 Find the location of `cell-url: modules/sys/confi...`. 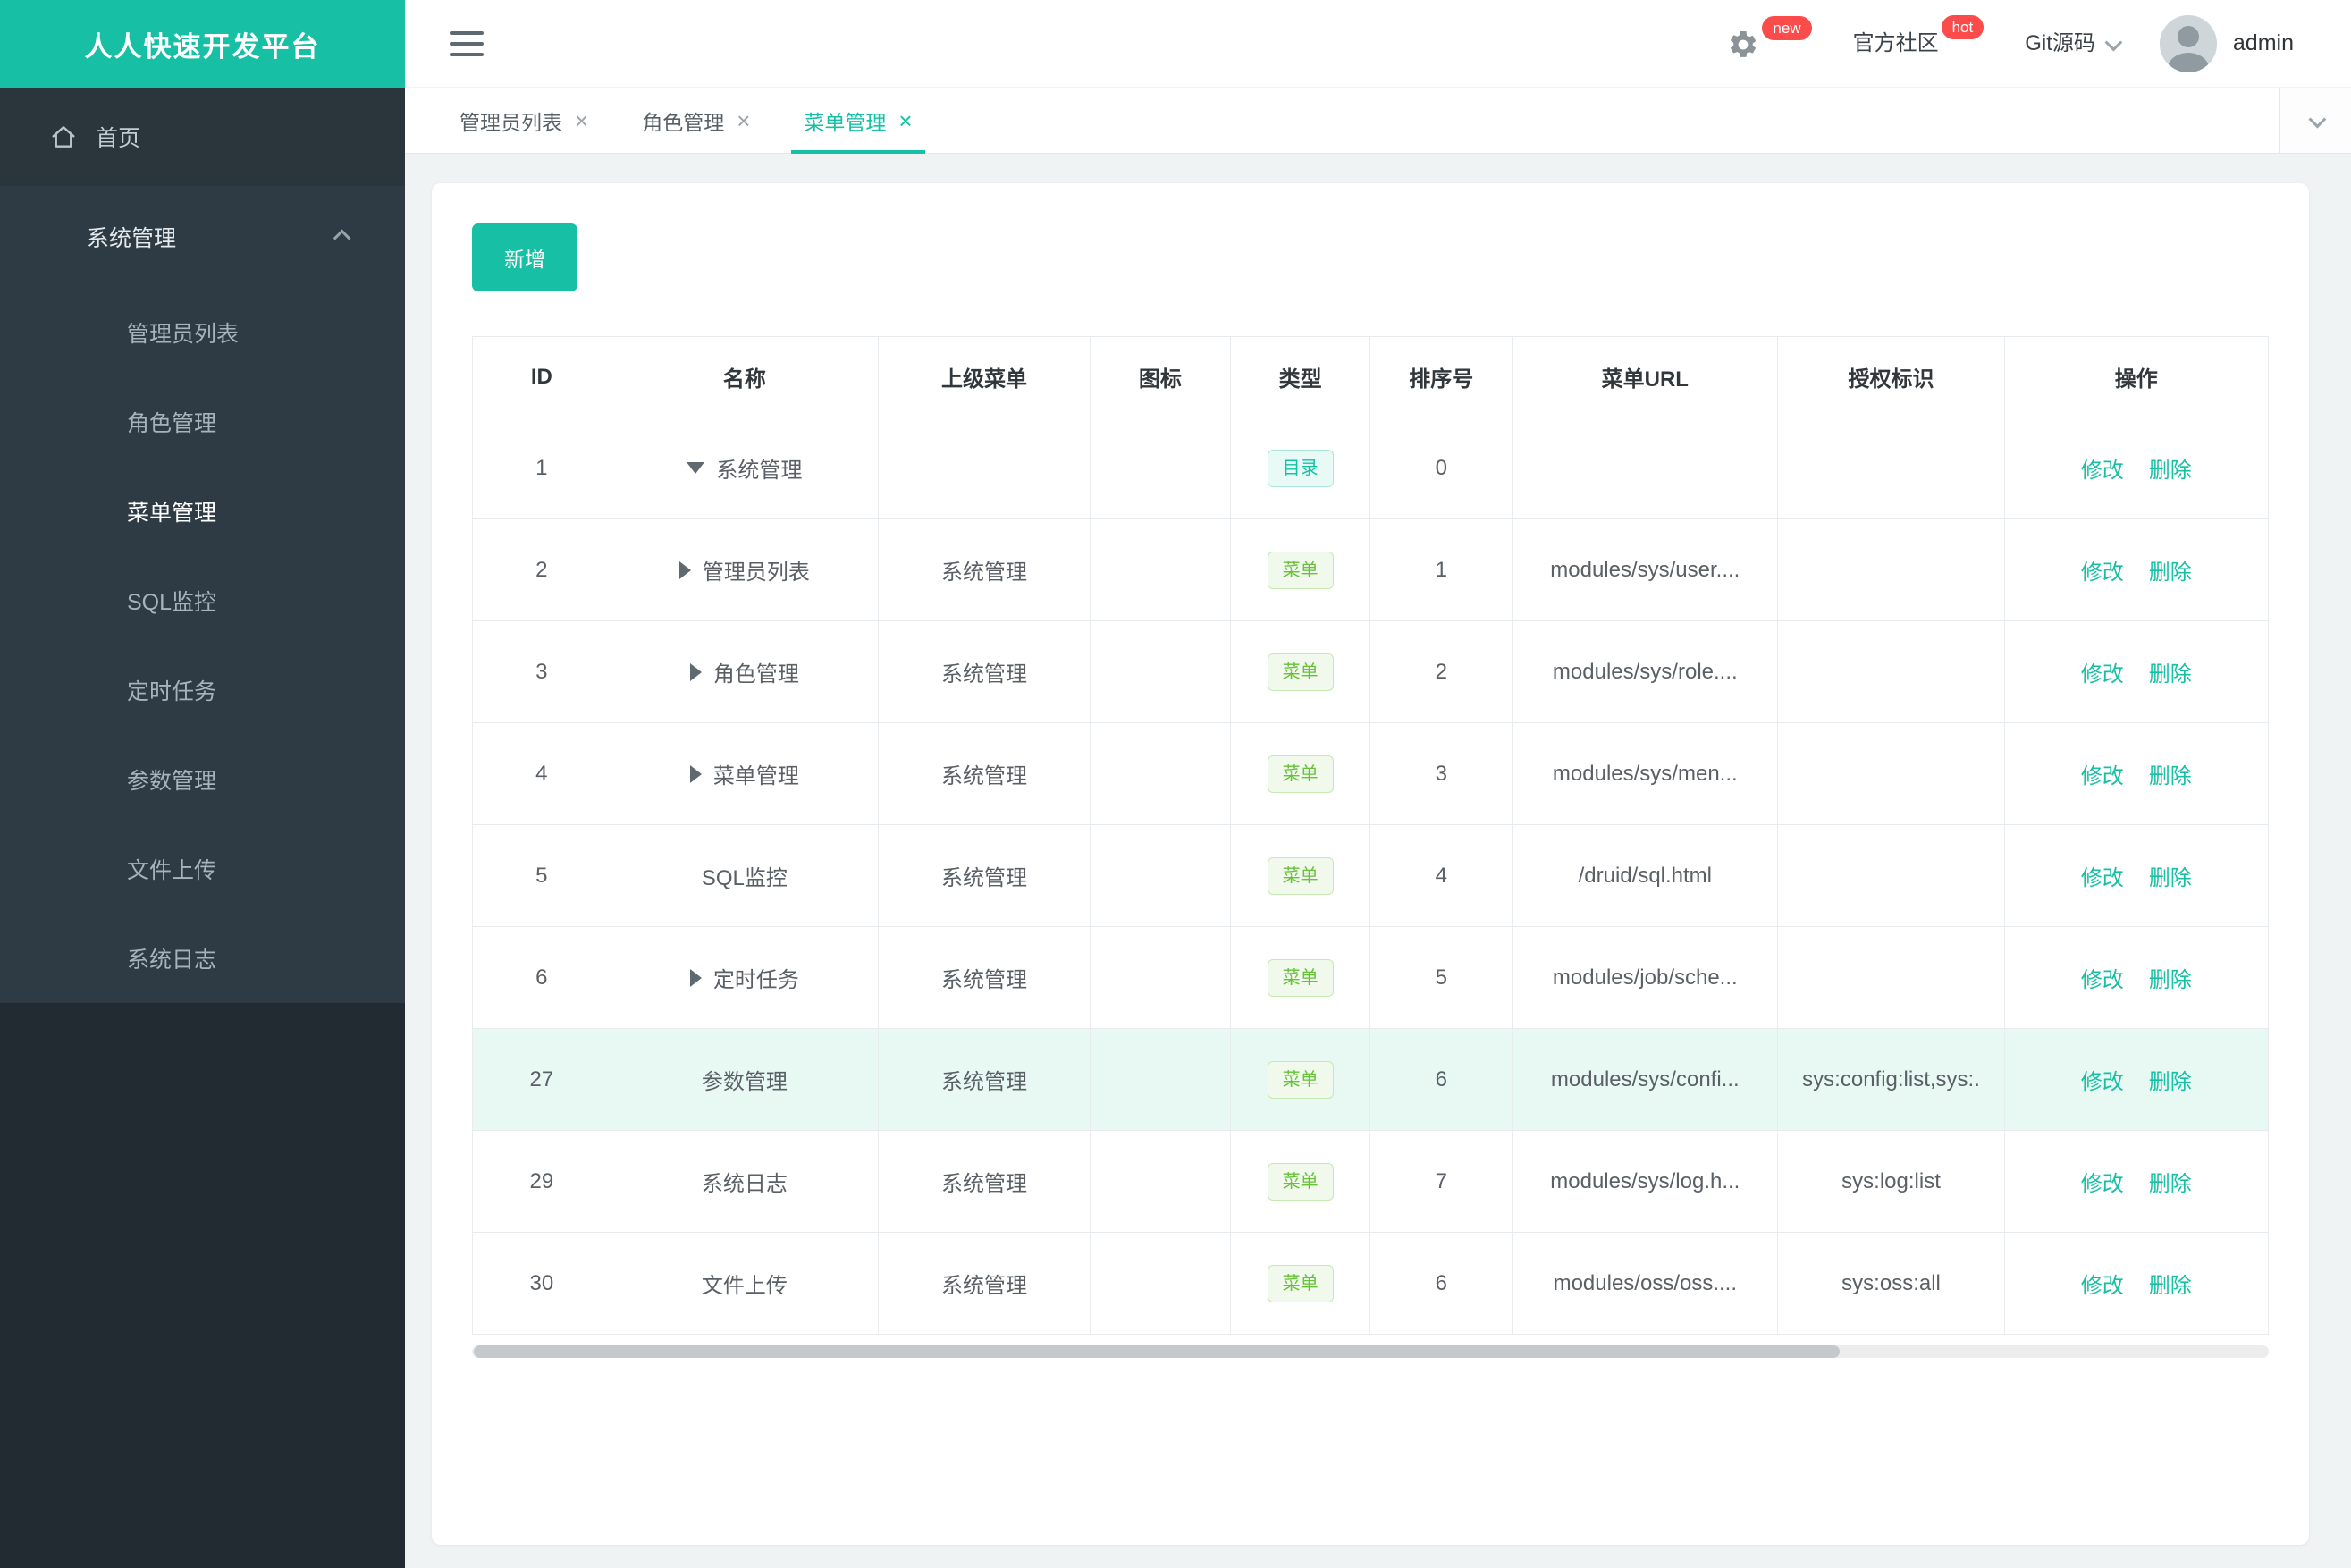

cell-url: modules/sys/confi... is located at coordinates (1645, 1079).